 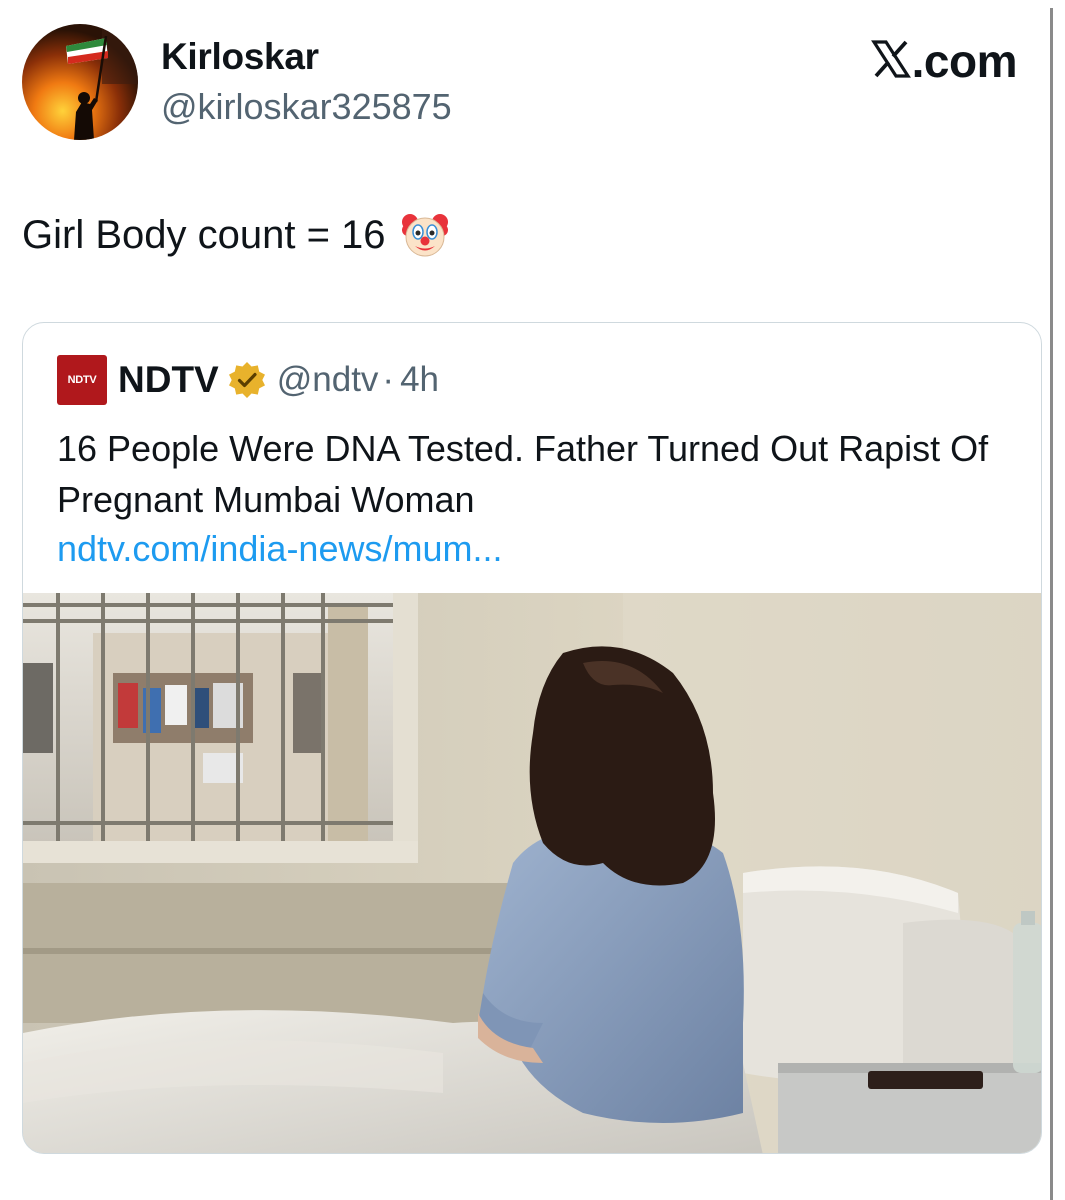 What do you see at coordinates (419, 380) in the screenshot?
I see `quoted-timestamp: 4h` at bounding box center [419, 380].